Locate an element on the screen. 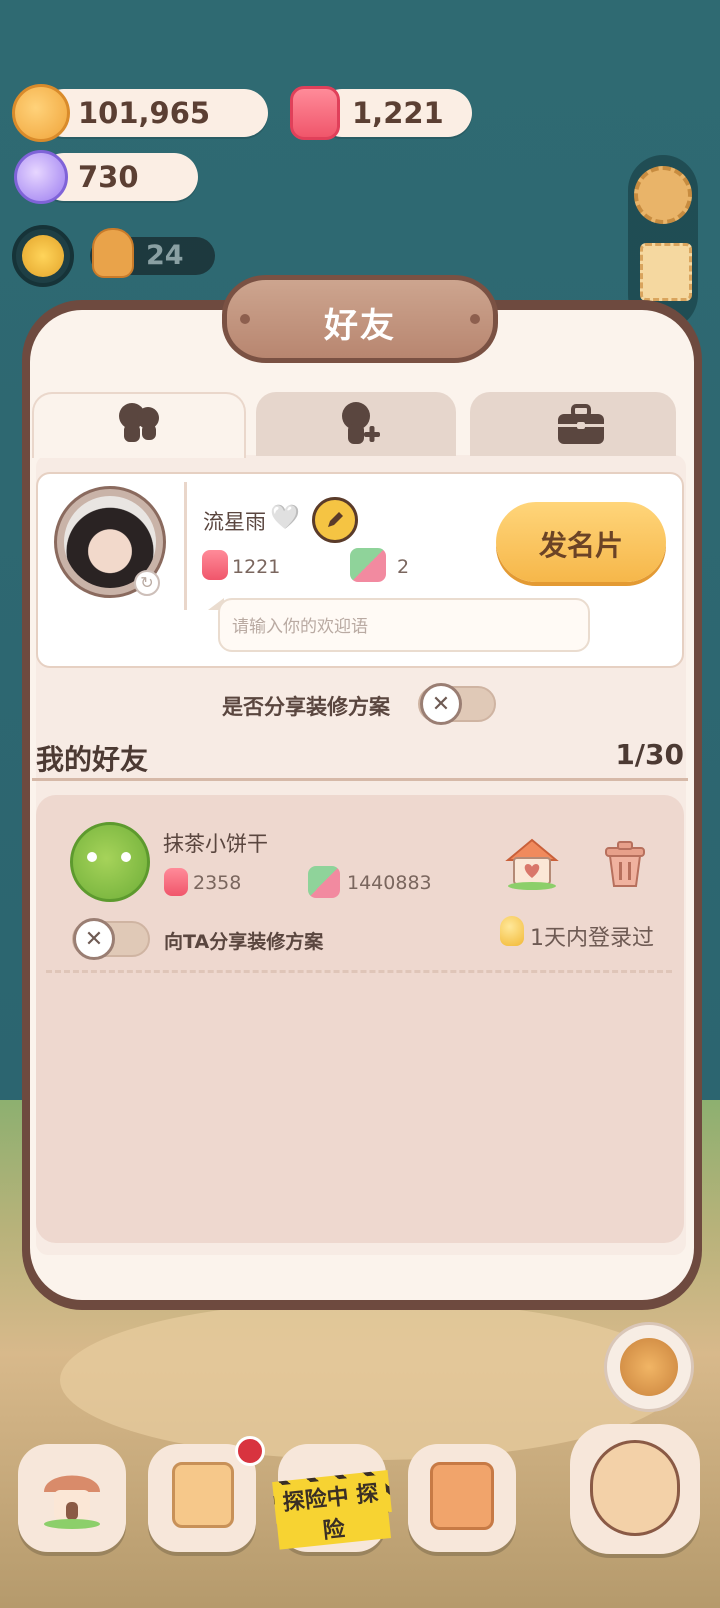 Image resolution: width=720 pixels, height=1608 pixels. friends-count: 1/30 is located at coordinates (649, 754).